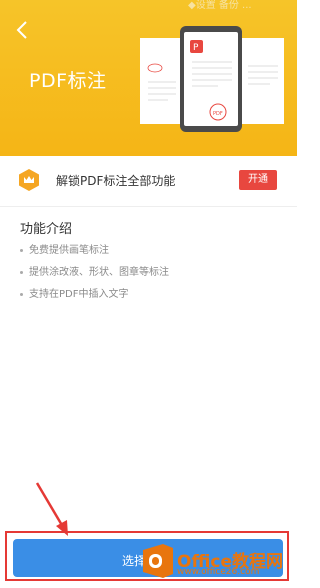  What do you see at coordinates (218, 114) in the screenshot?
I see `svg-text: PDF` at bounding box center [218, 114].